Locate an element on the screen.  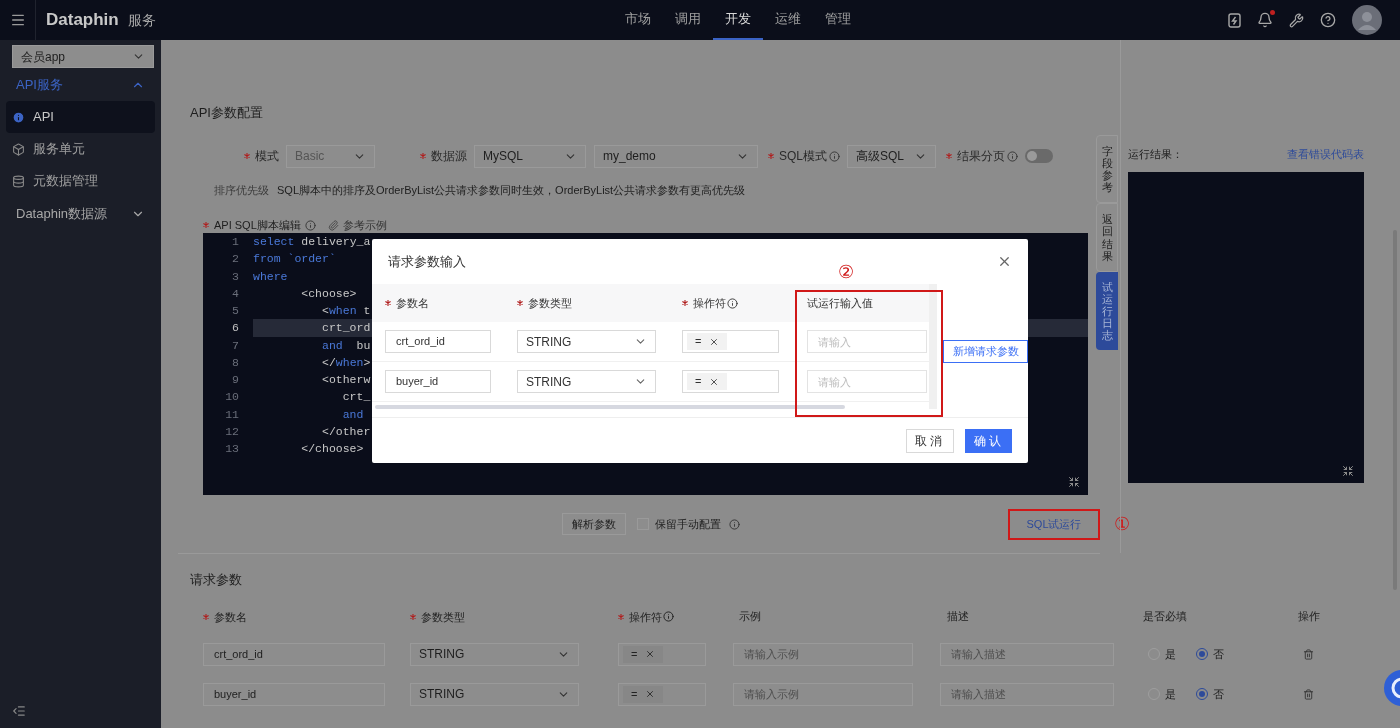
error-code-link: 查看错误代码表 is located at coordinates (1325, 154).